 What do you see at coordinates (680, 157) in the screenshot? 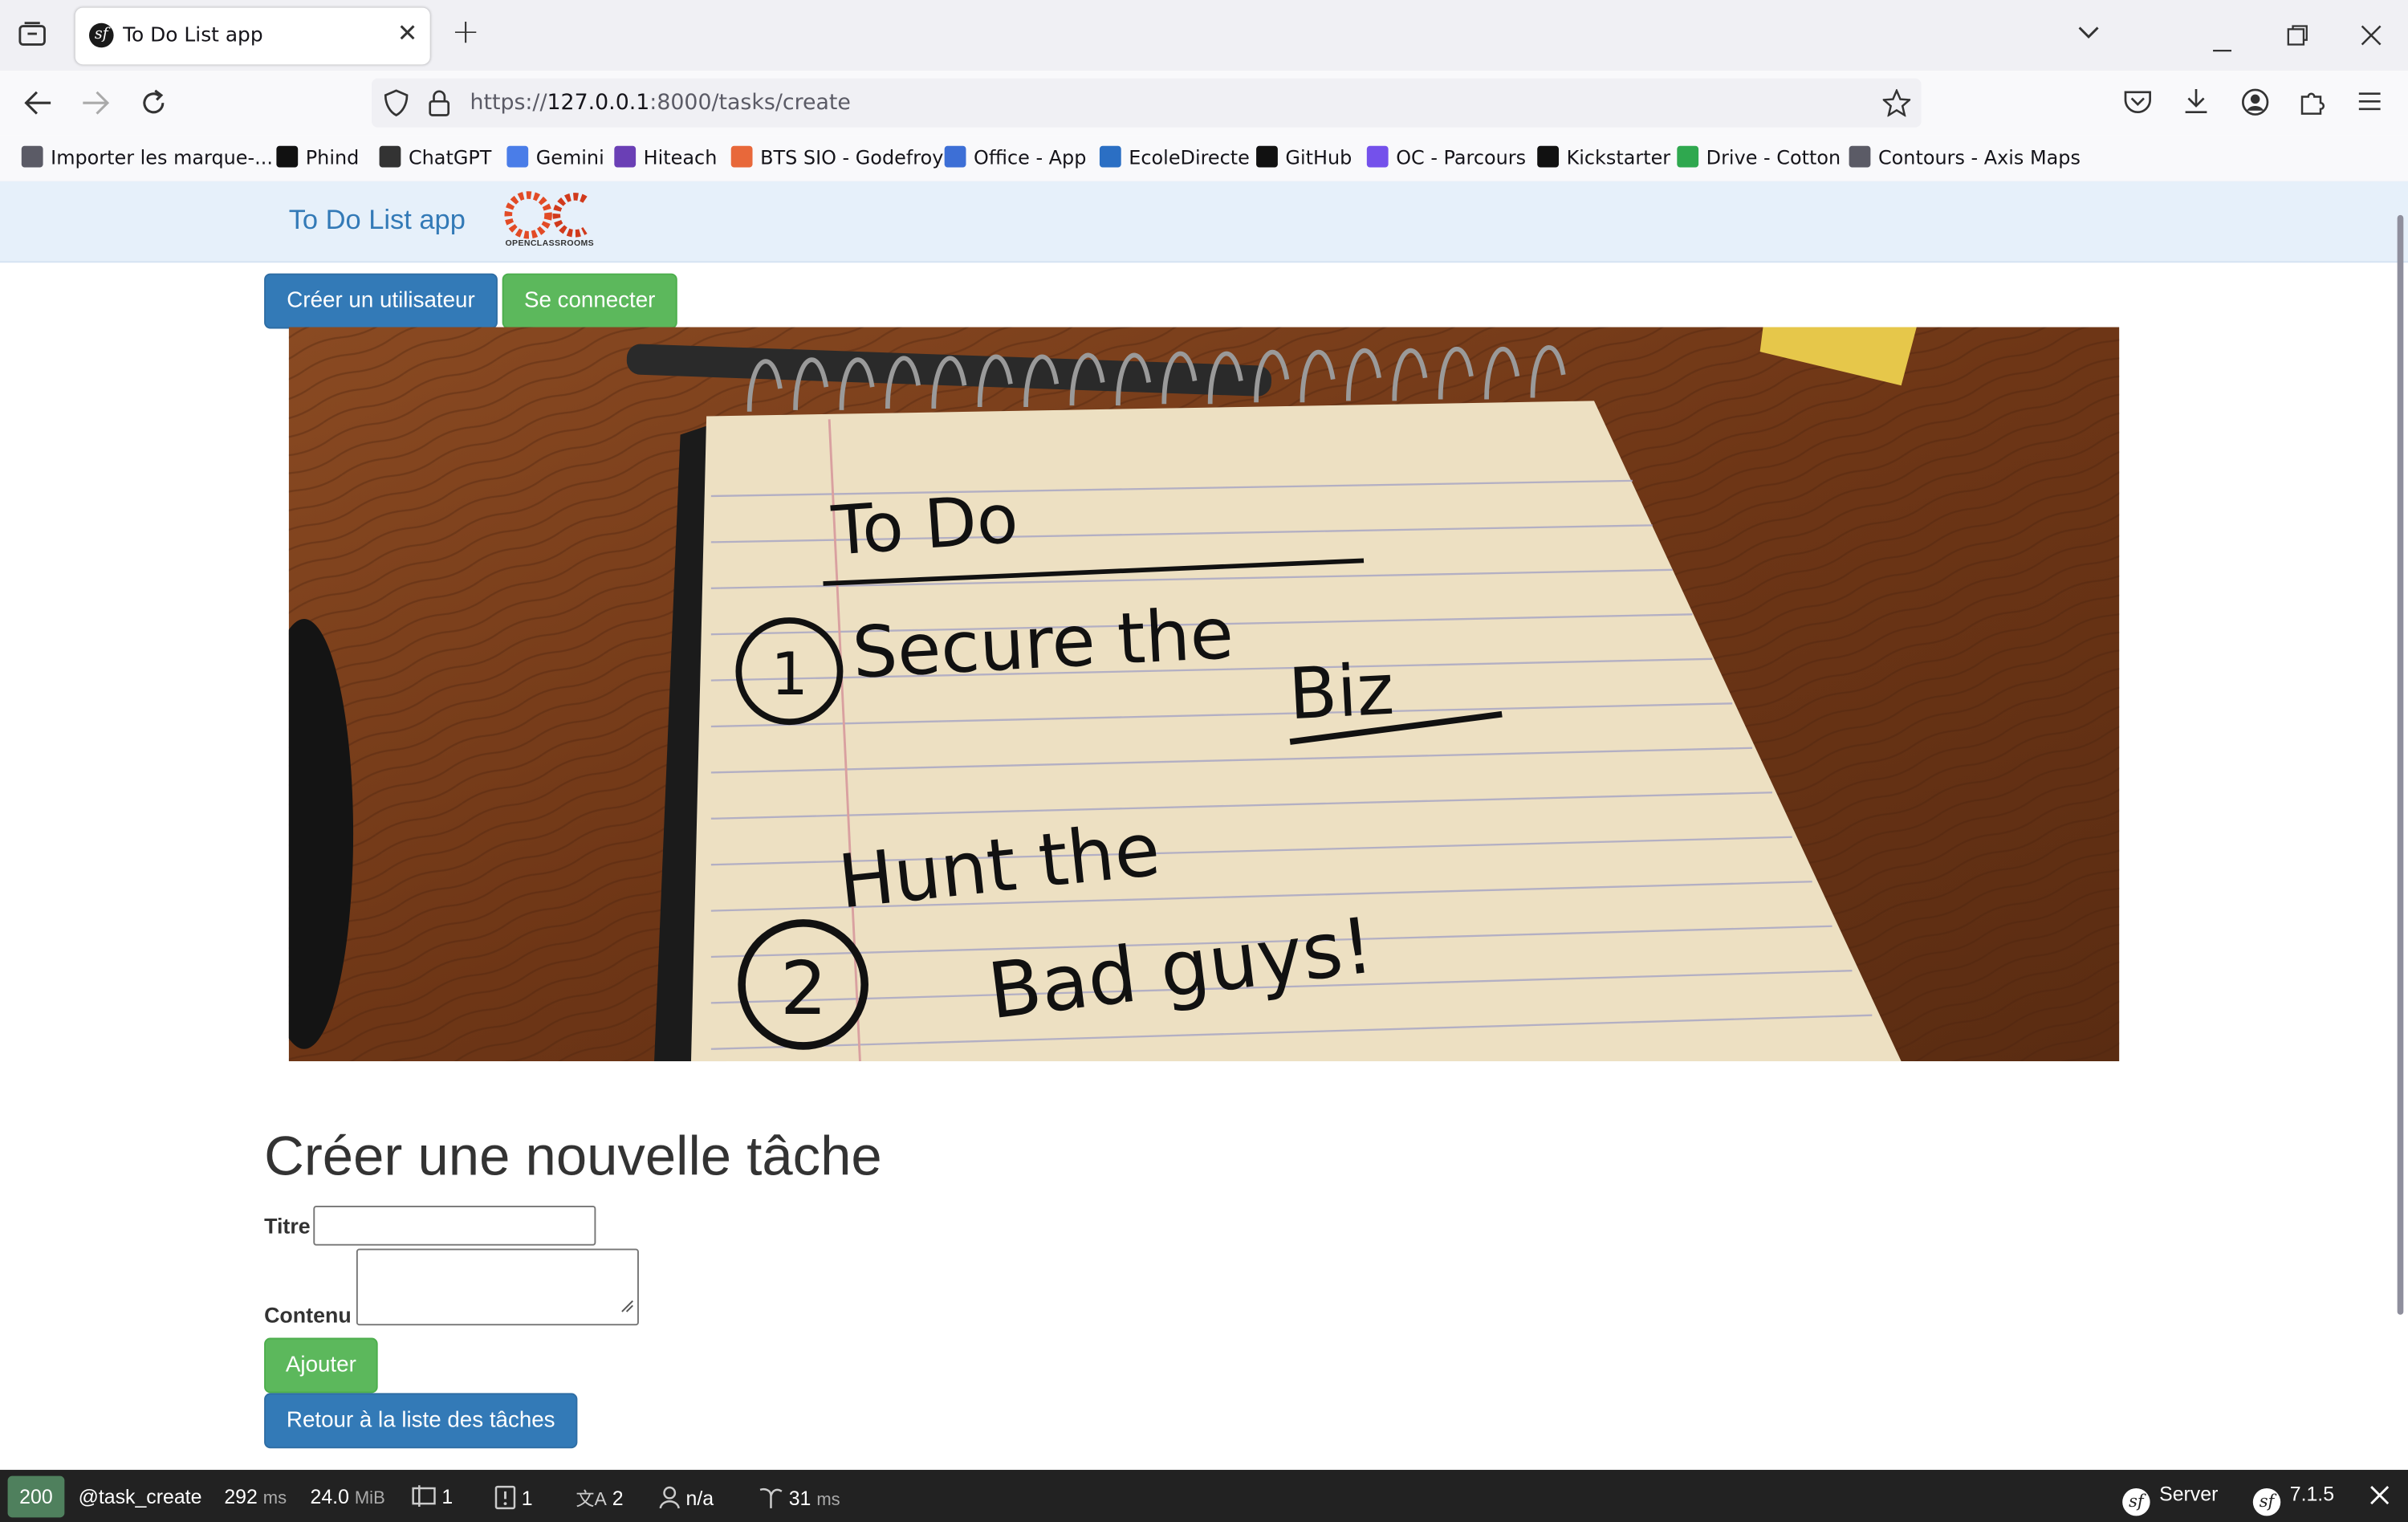
I see `bookmark-label: Hiteach` at bounding box center [680, 157].